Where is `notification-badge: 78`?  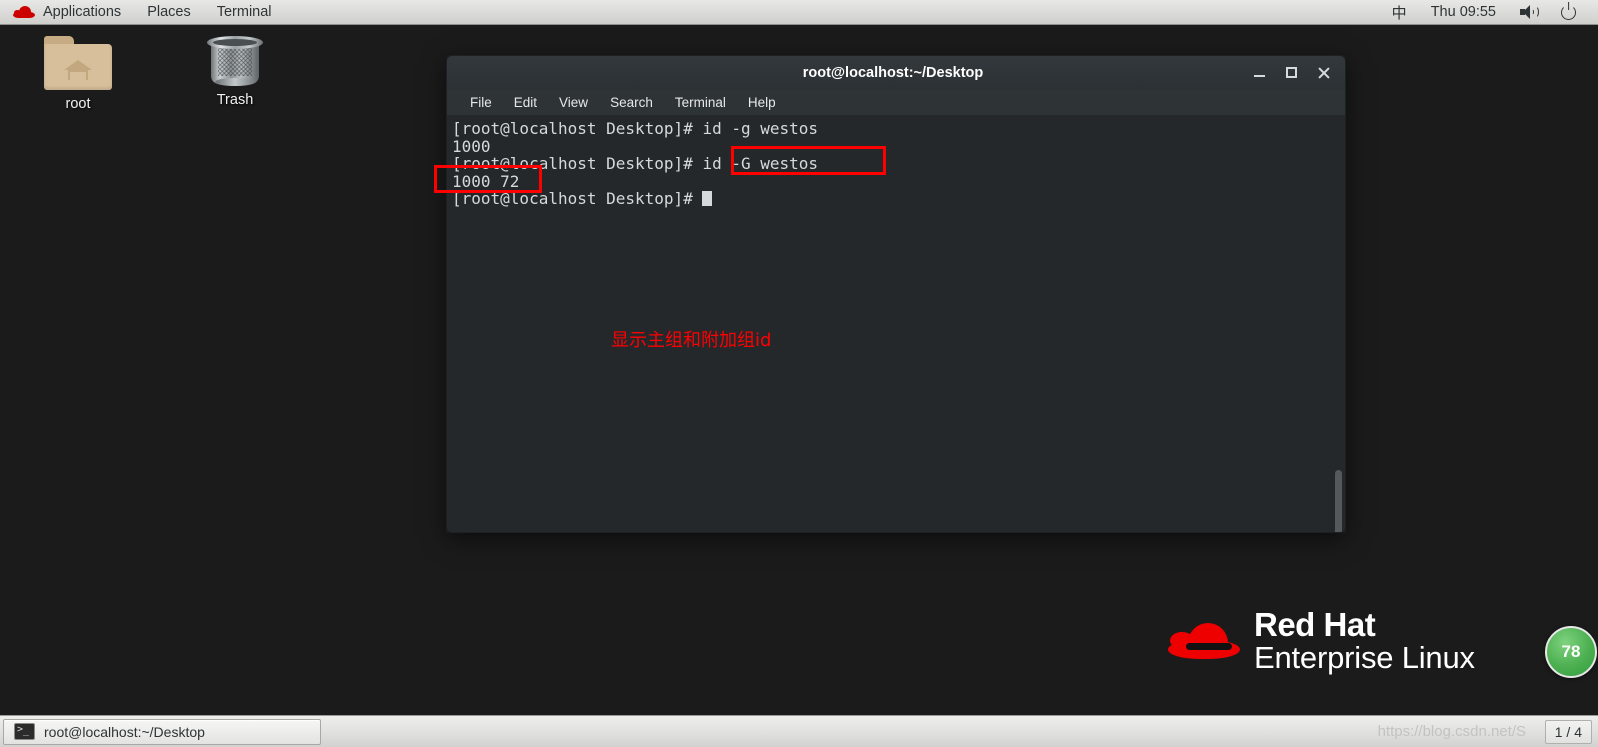 notification-badge: 78 is located at coordinates (1571, 652).